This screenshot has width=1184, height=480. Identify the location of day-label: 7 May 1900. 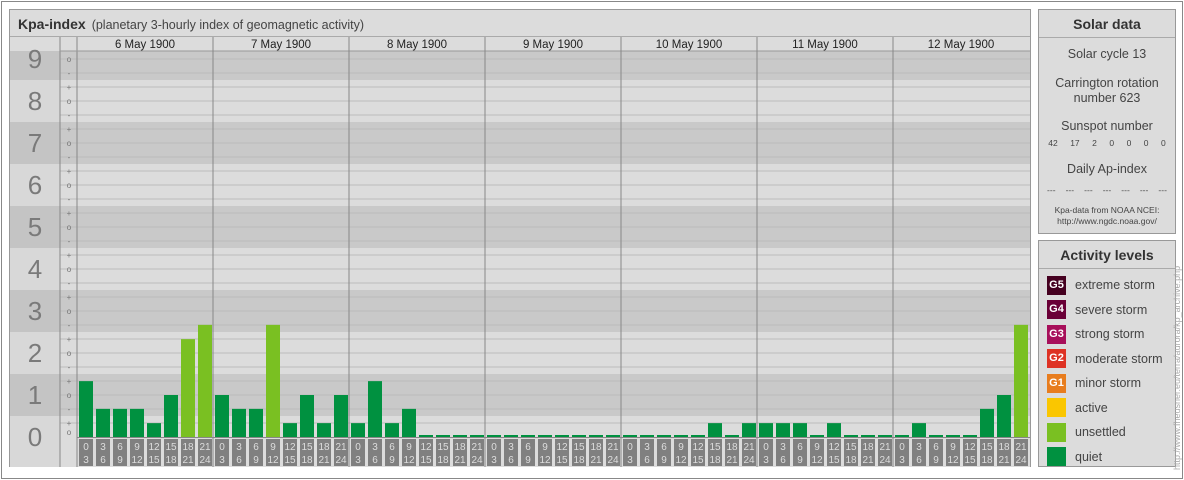
(281, 45).